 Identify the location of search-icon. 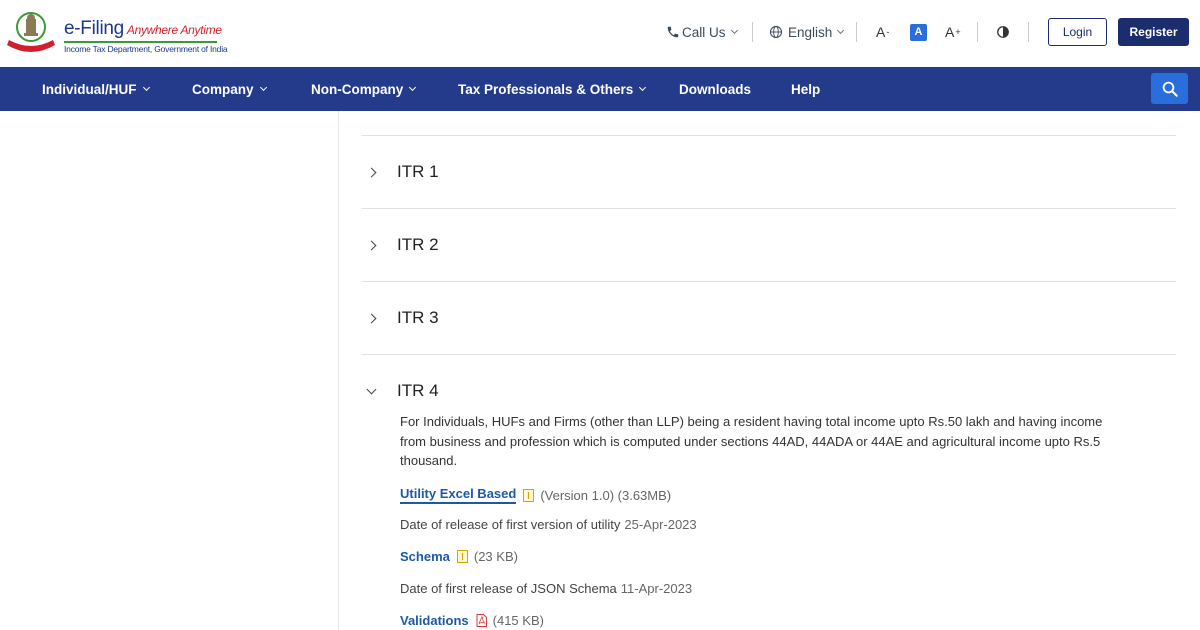
(1170, 89).